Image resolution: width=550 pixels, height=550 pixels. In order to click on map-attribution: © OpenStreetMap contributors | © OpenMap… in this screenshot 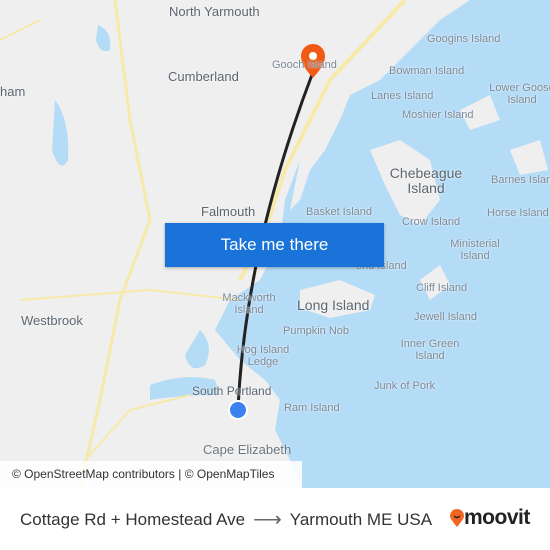, I will do `click(151, 474)`.